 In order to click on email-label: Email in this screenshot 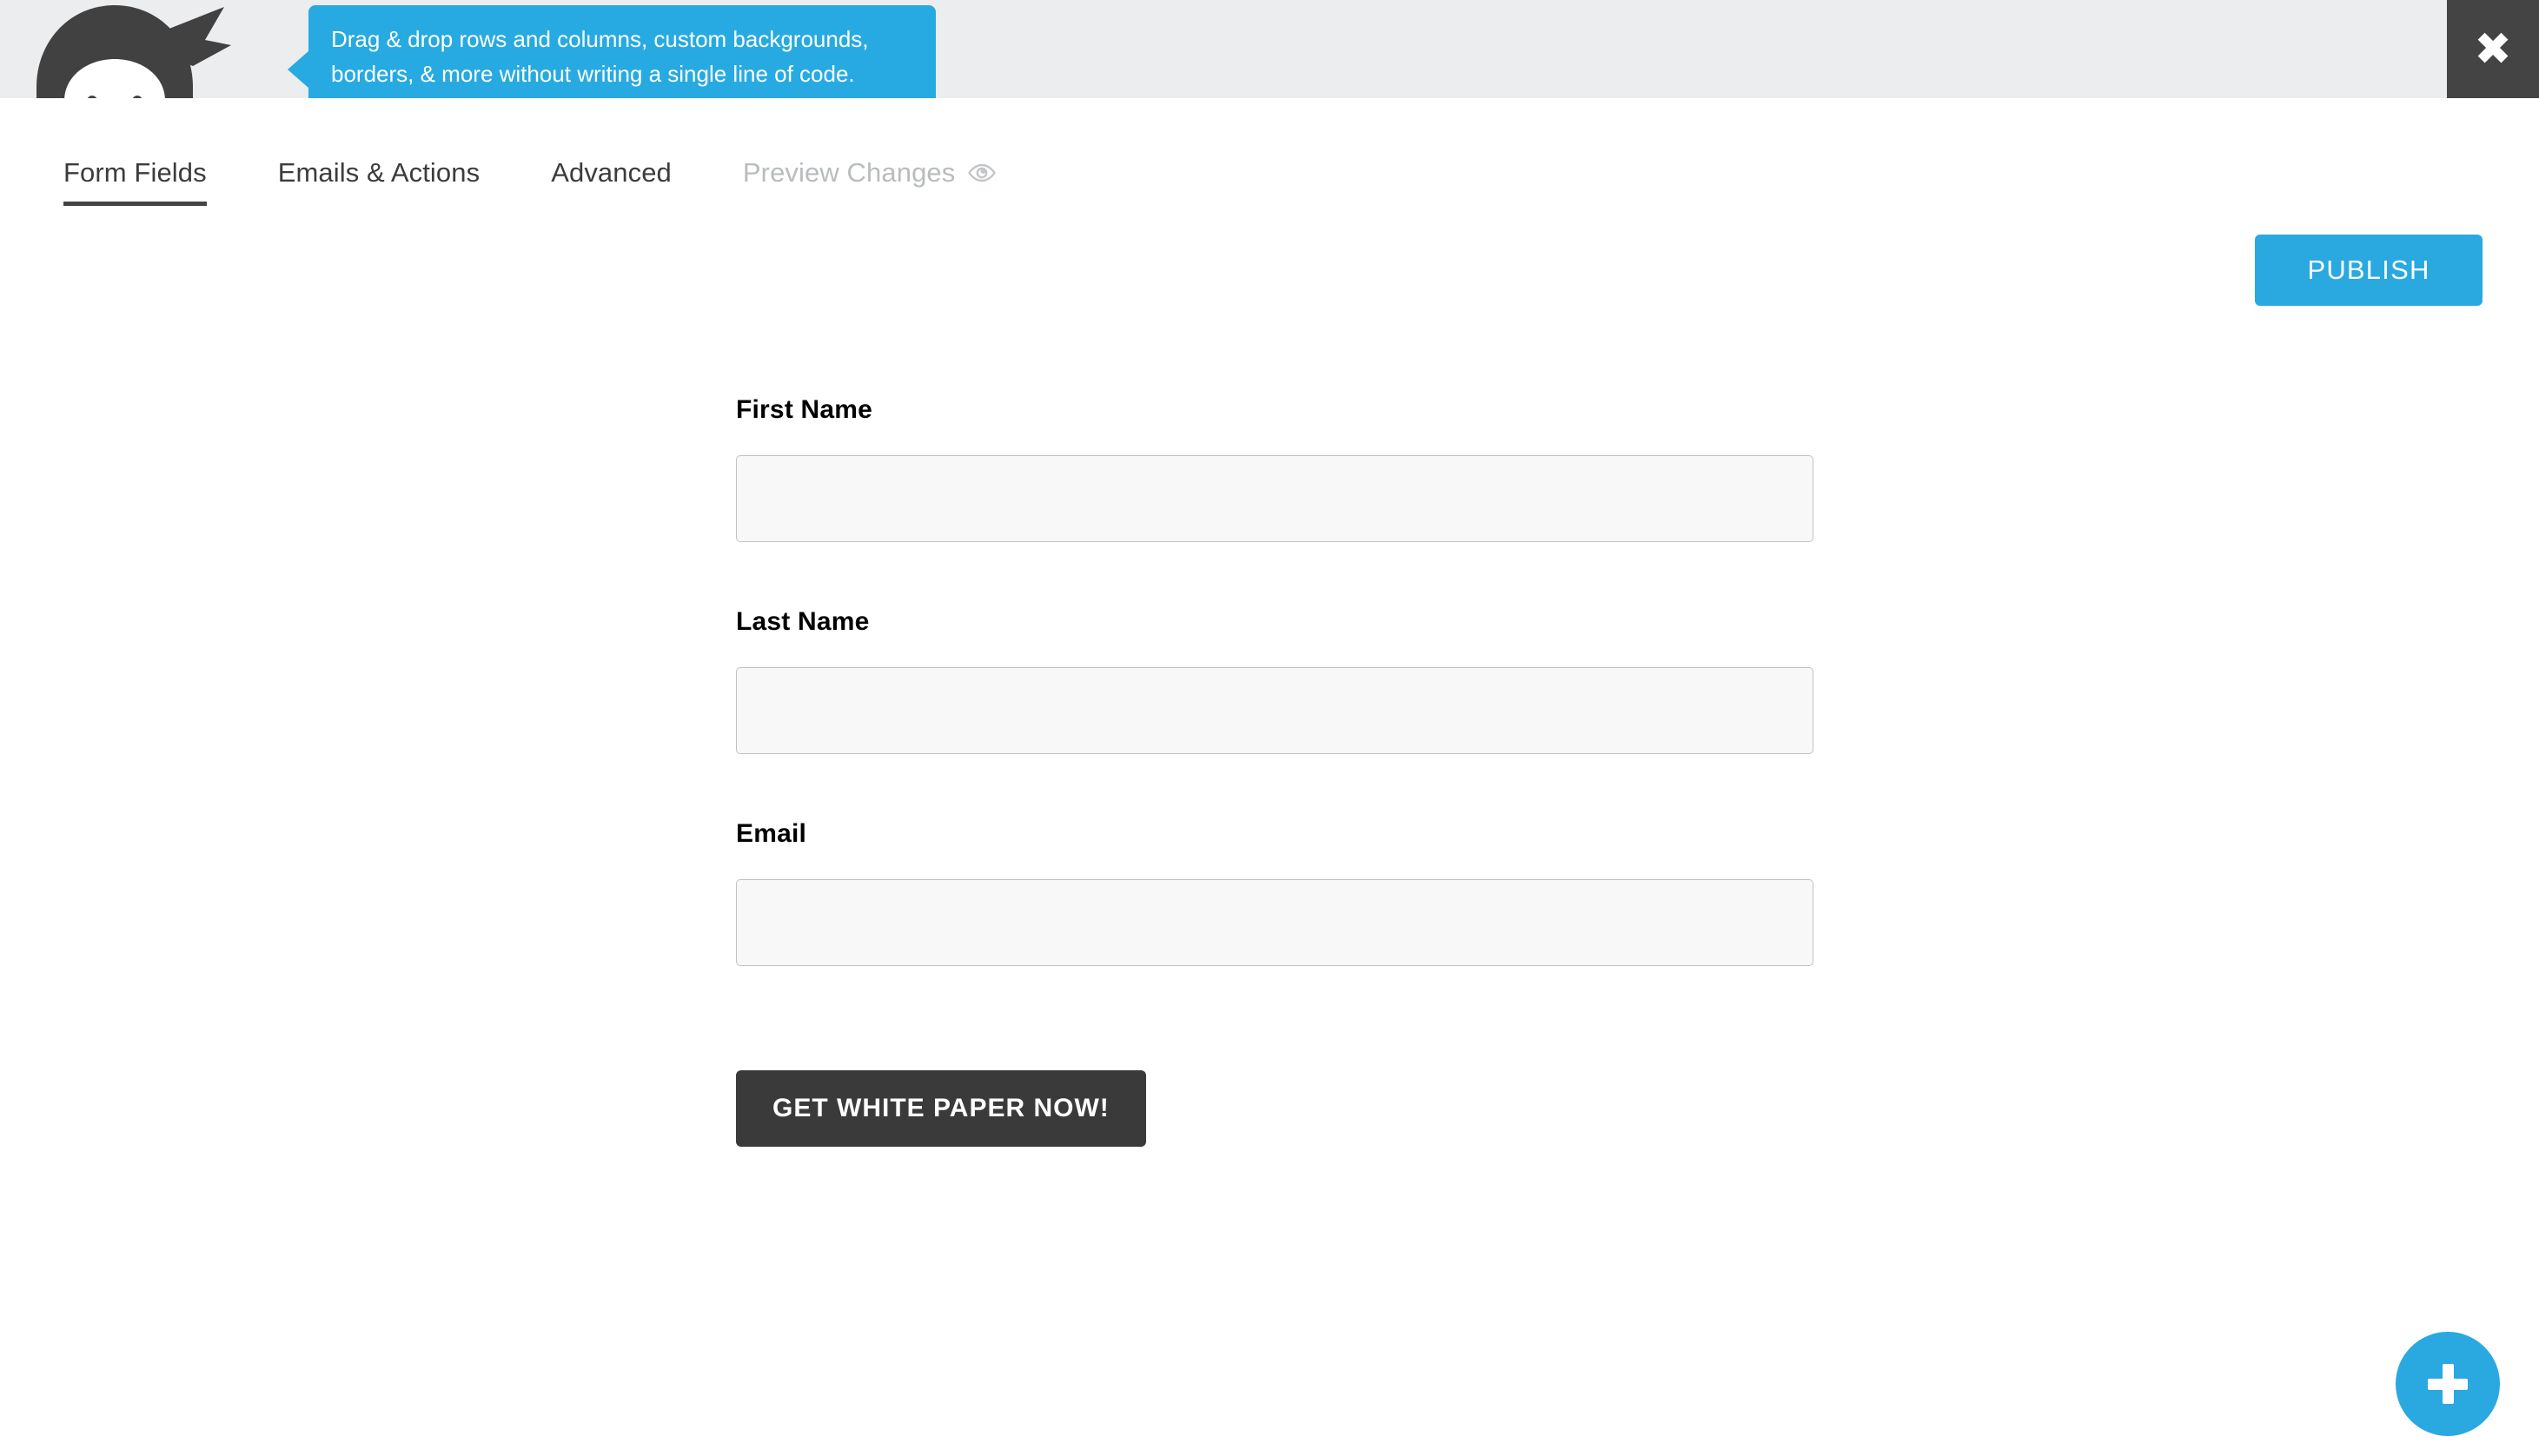, I will do `click(772, 833)`.